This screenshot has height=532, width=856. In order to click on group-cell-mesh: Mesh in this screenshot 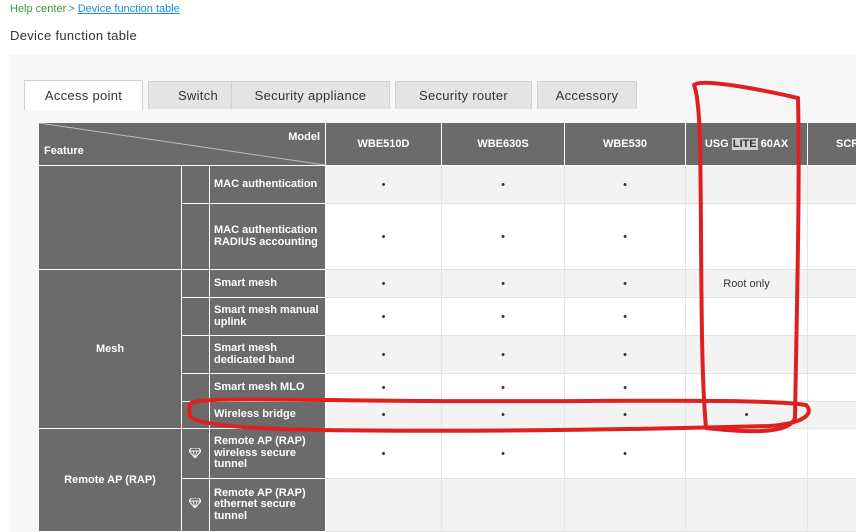, I will do `click(110, 349)`.